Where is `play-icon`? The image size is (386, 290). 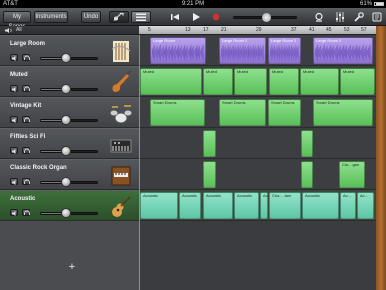
play-icon is located at coordinates (196, 17).